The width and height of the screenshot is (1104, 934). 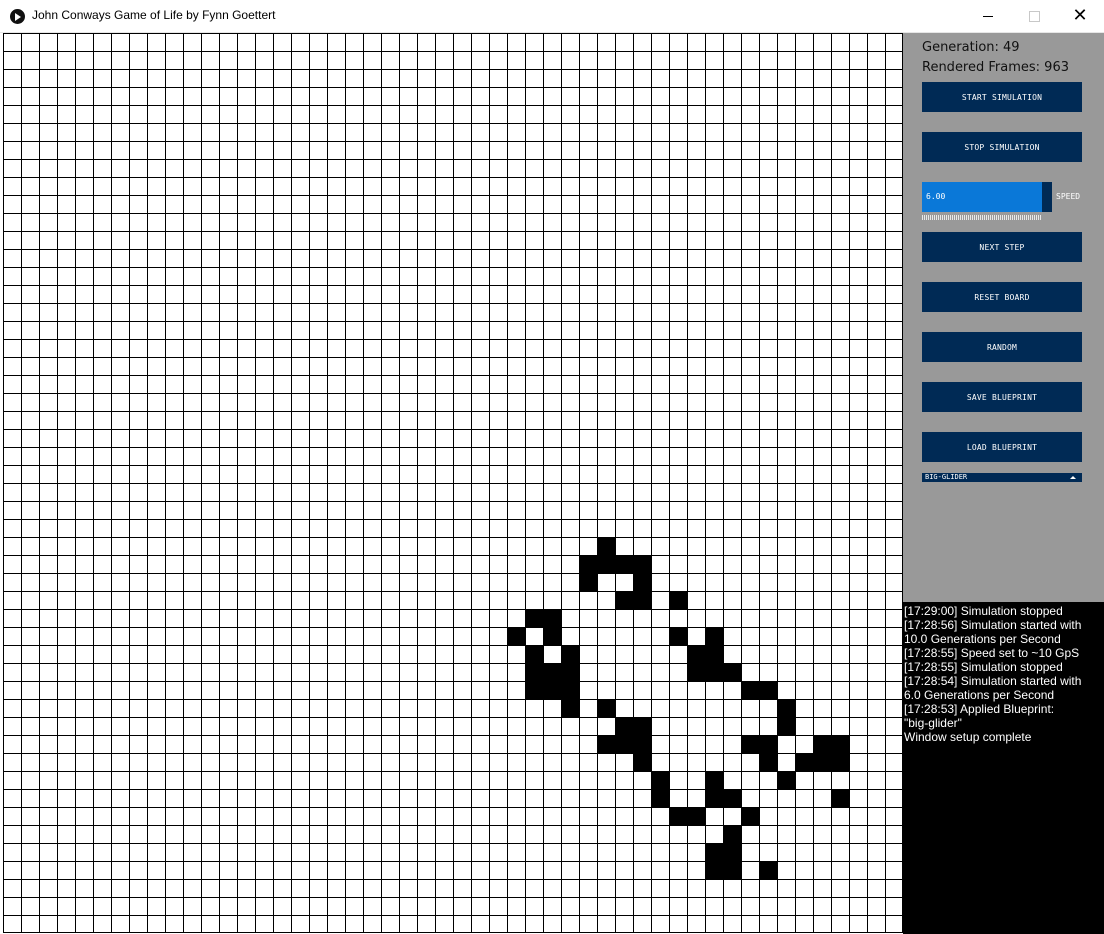 I want to click on reset-board-button: RESET BOARD, so click(x=1002, y=297).